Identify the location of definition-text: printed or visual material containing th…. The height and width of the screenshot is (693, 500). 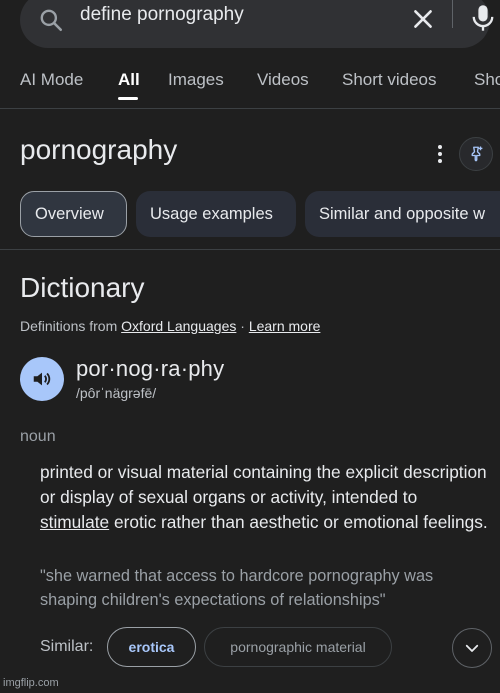
(265, 497).